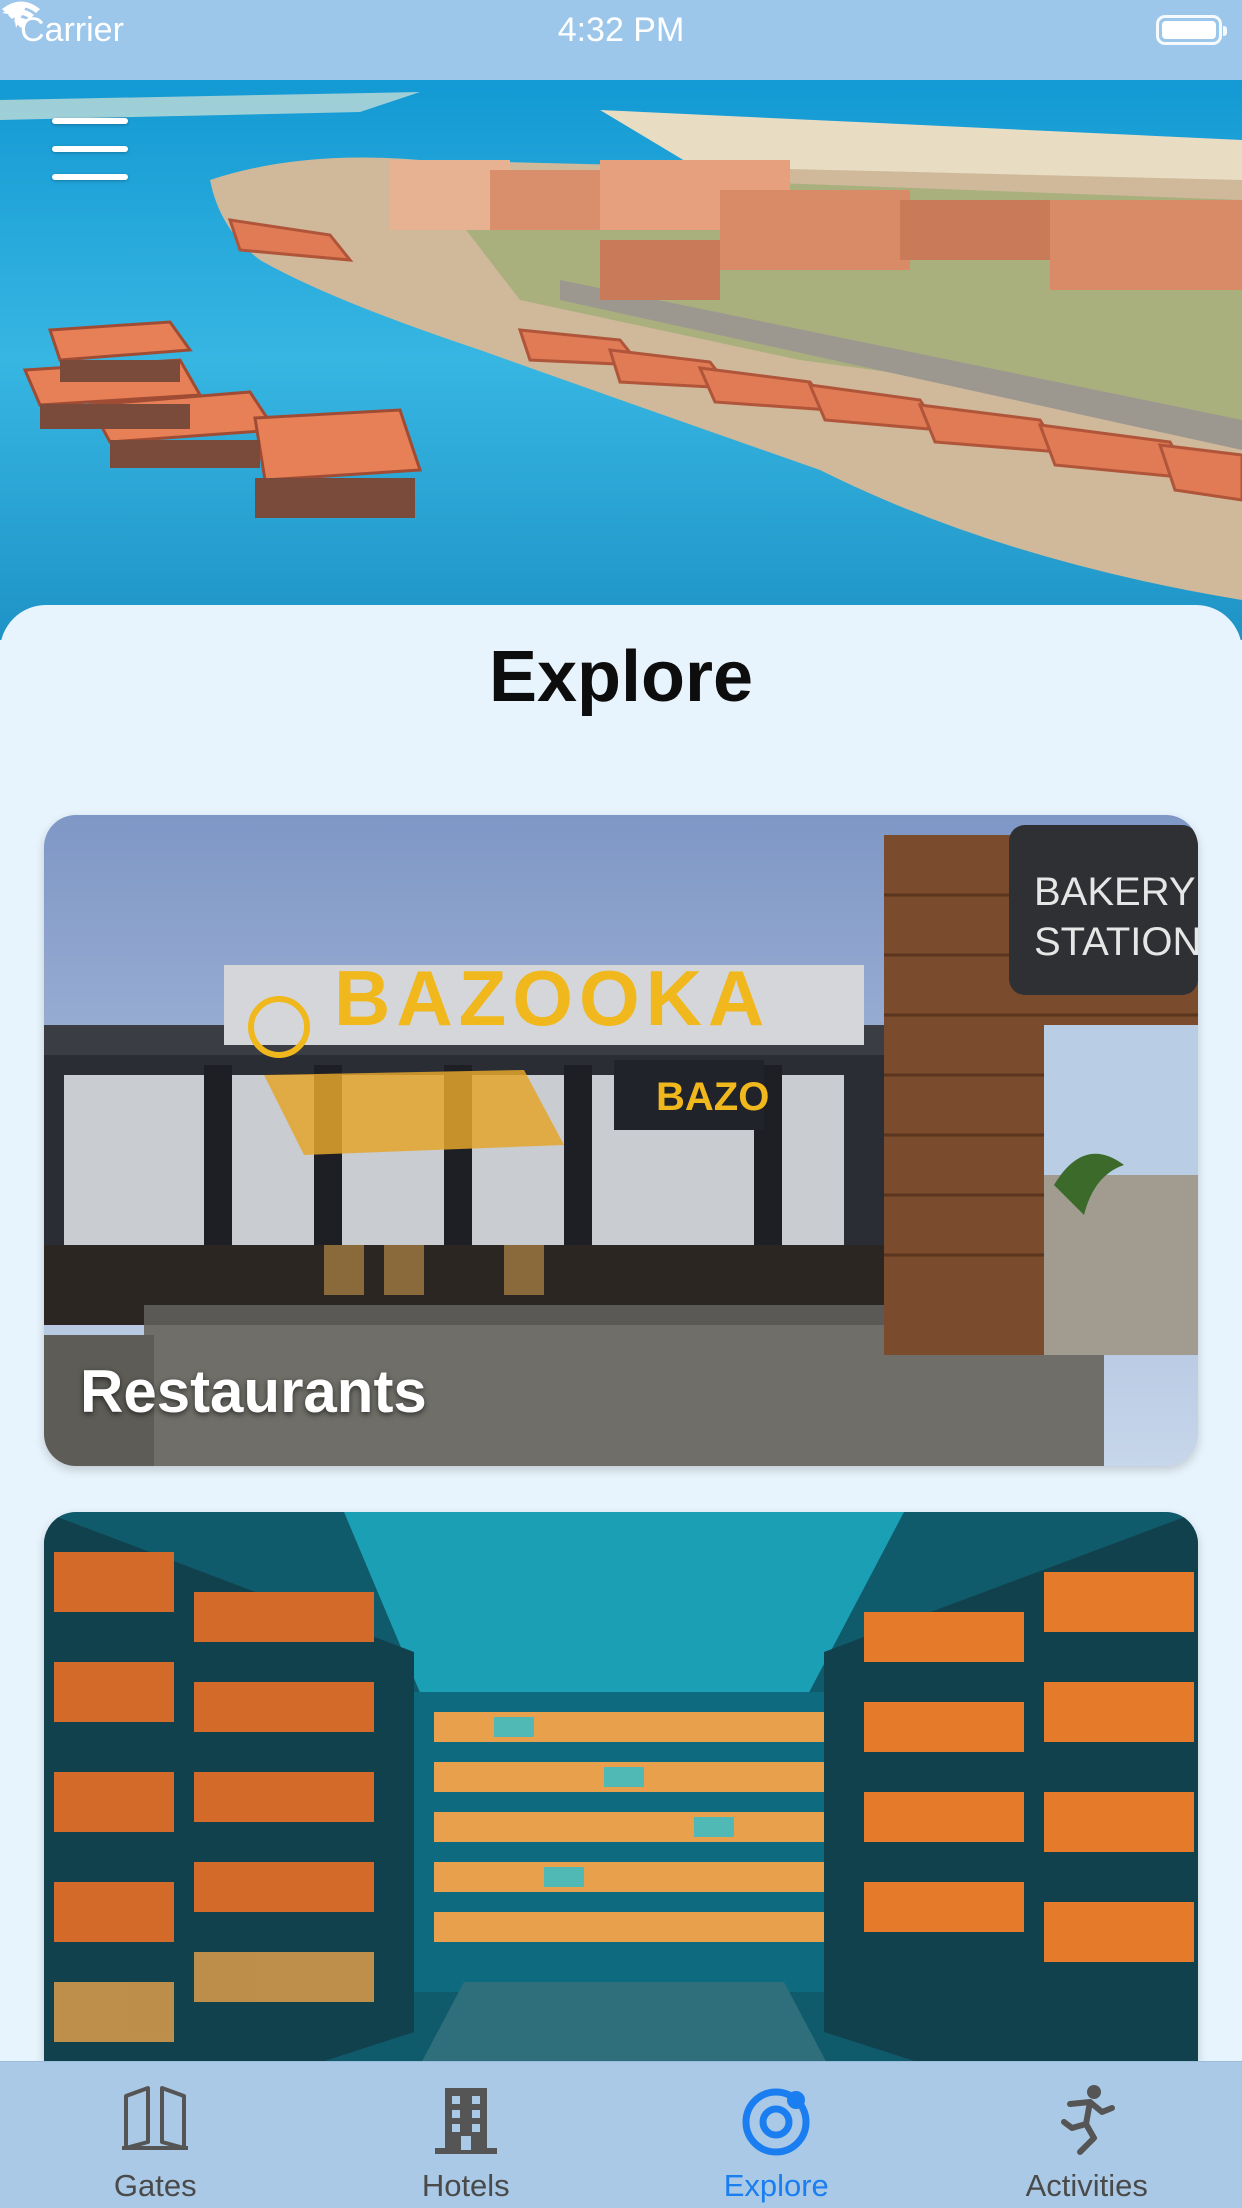 This screenshot has height=2208, width=1242. I want to click on page-title: Explore, so click(621, 677).